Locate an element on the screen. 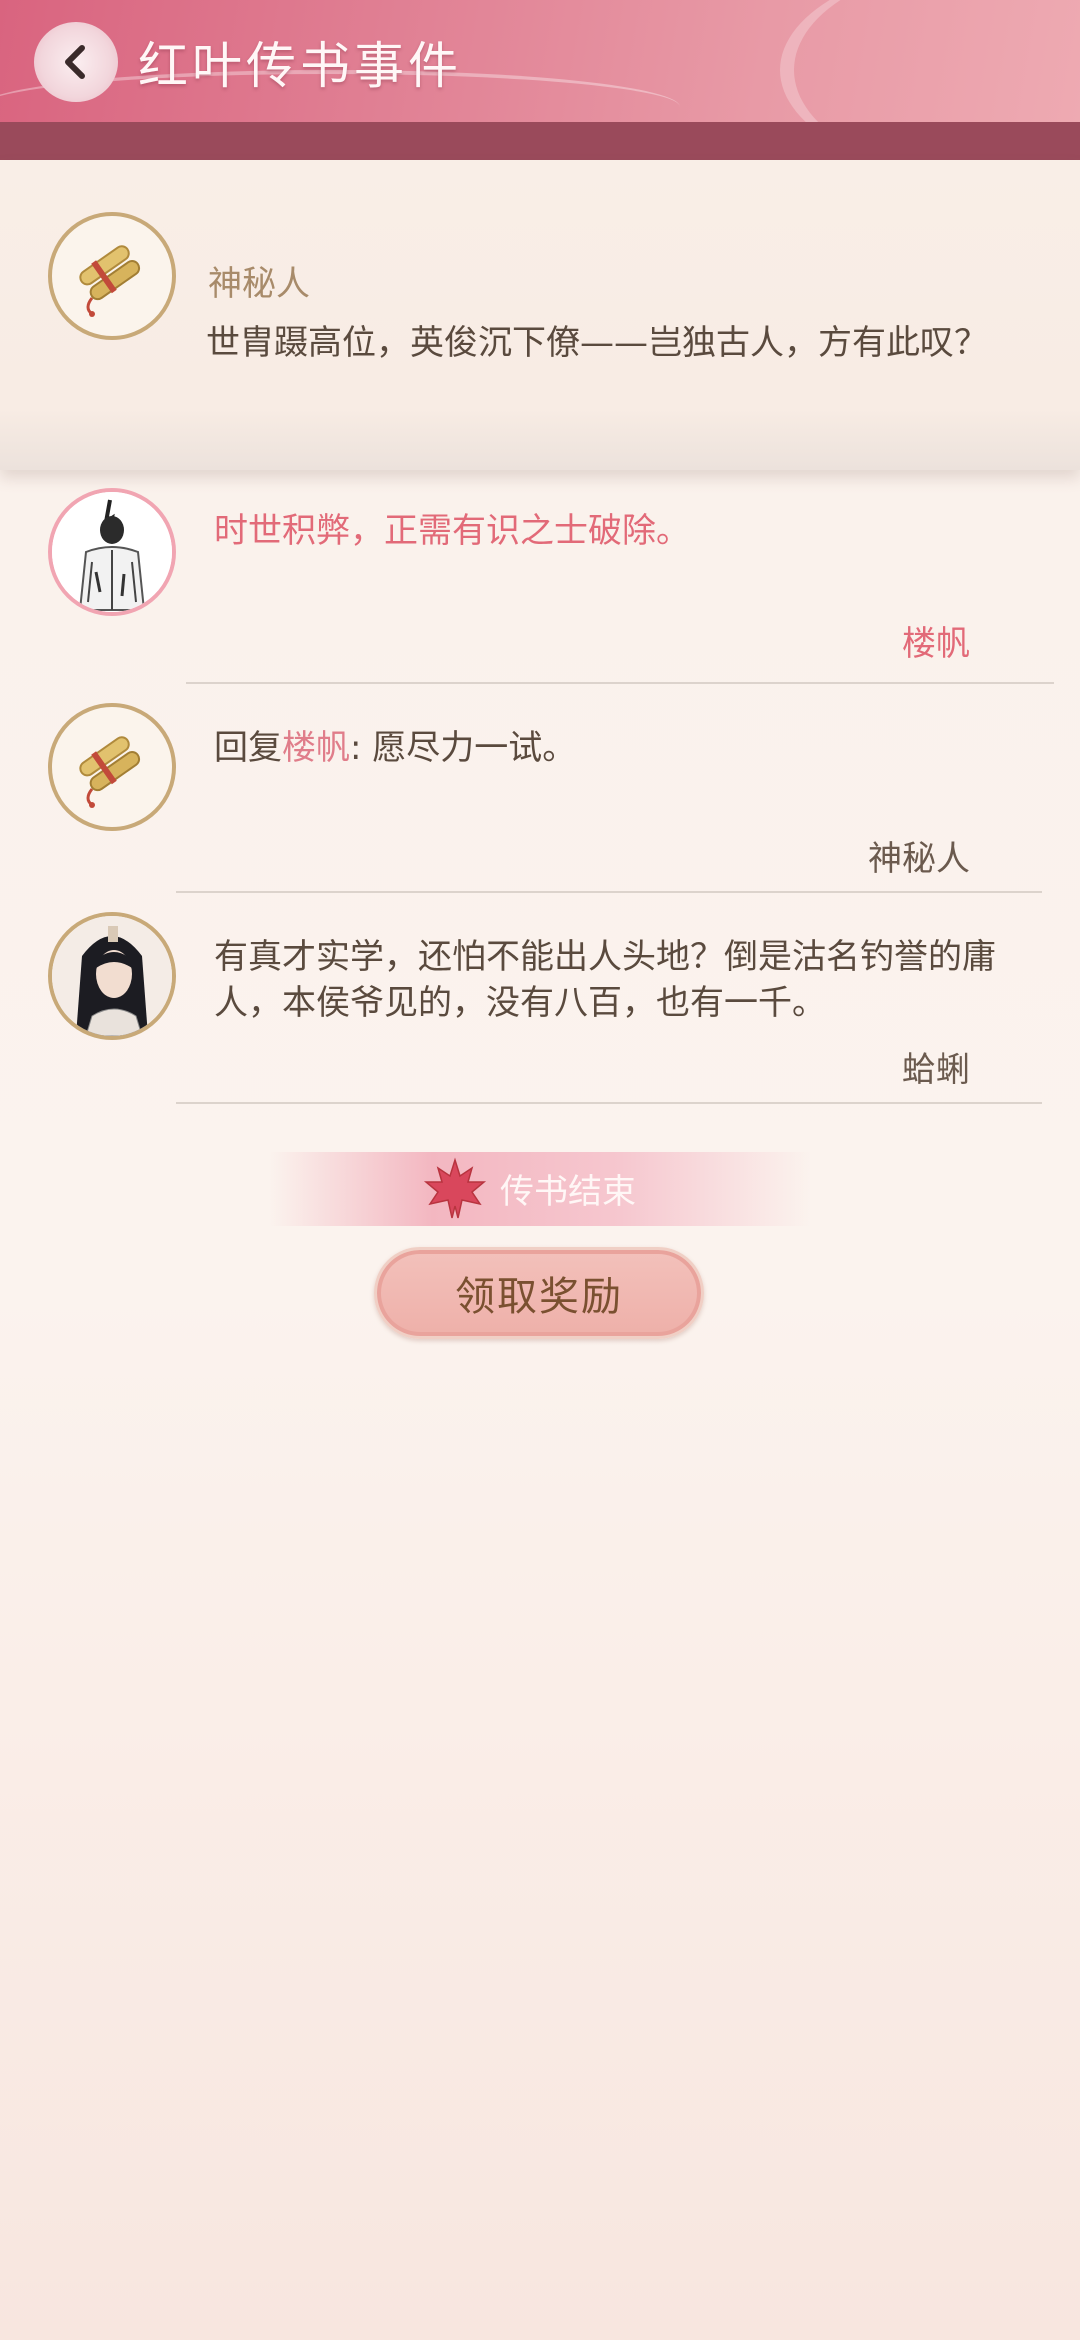 This screenshot has width=1080, height=2340. reply-author: 蛤蜊 is located at coordinates (936, 1070).